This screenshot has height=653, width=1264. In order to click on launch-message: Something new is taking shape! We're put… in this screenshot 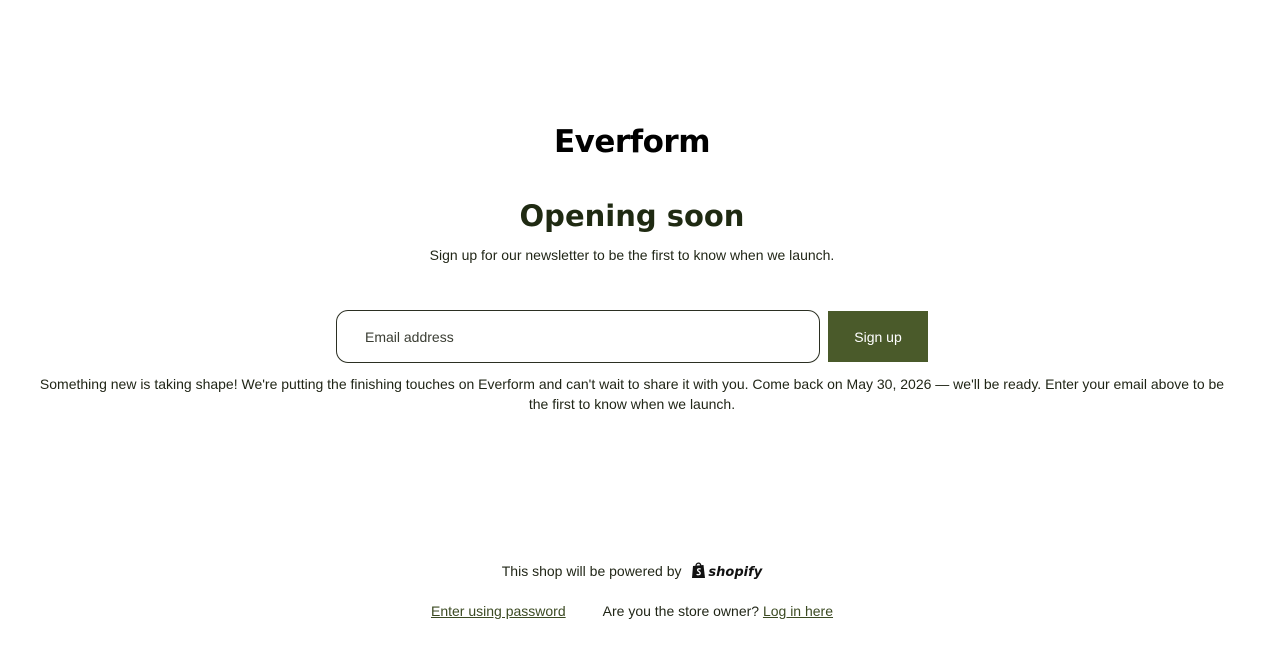, I will do `click(632, 394)`.